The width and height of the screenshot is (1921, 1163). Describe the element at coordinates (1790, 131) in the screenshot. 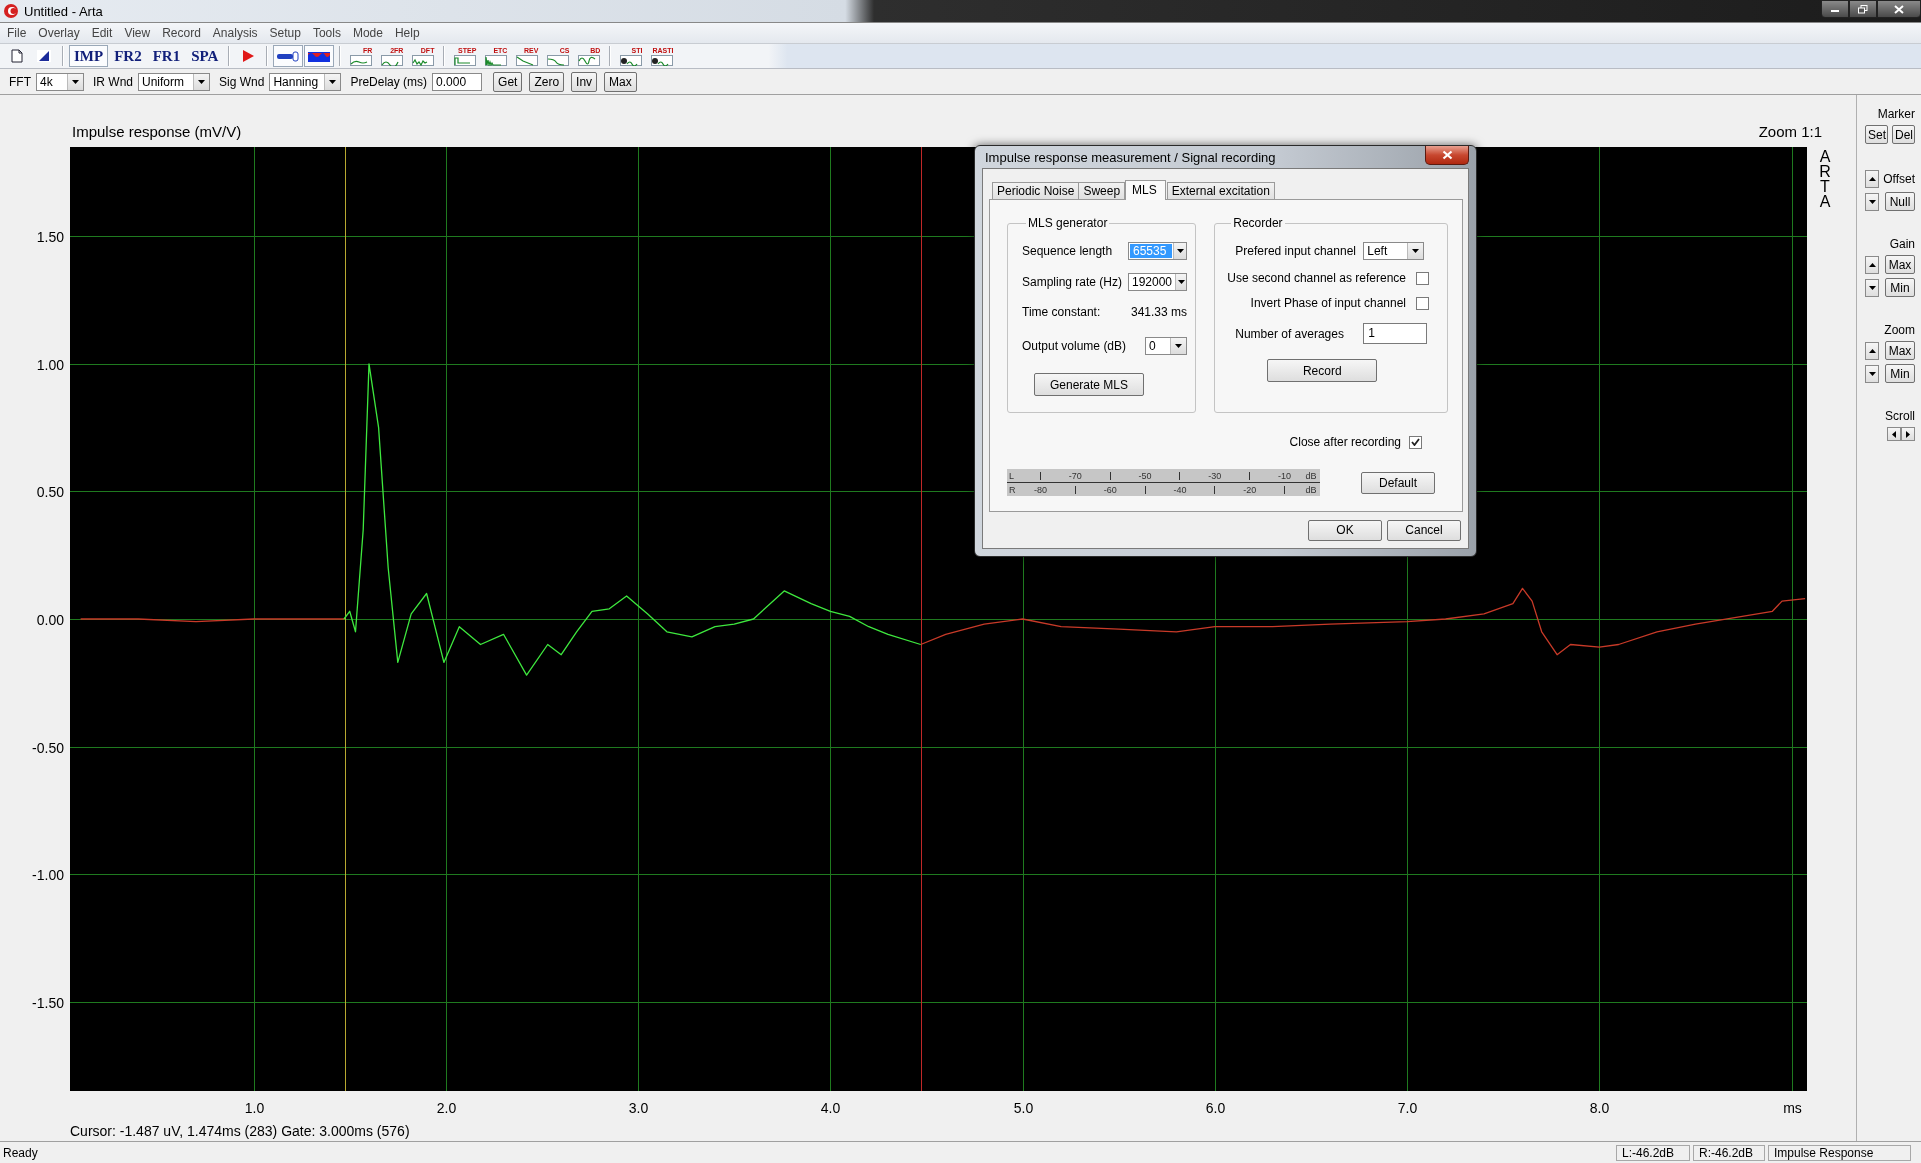

I see `zoom-label: Zoom 1:1` at that location.